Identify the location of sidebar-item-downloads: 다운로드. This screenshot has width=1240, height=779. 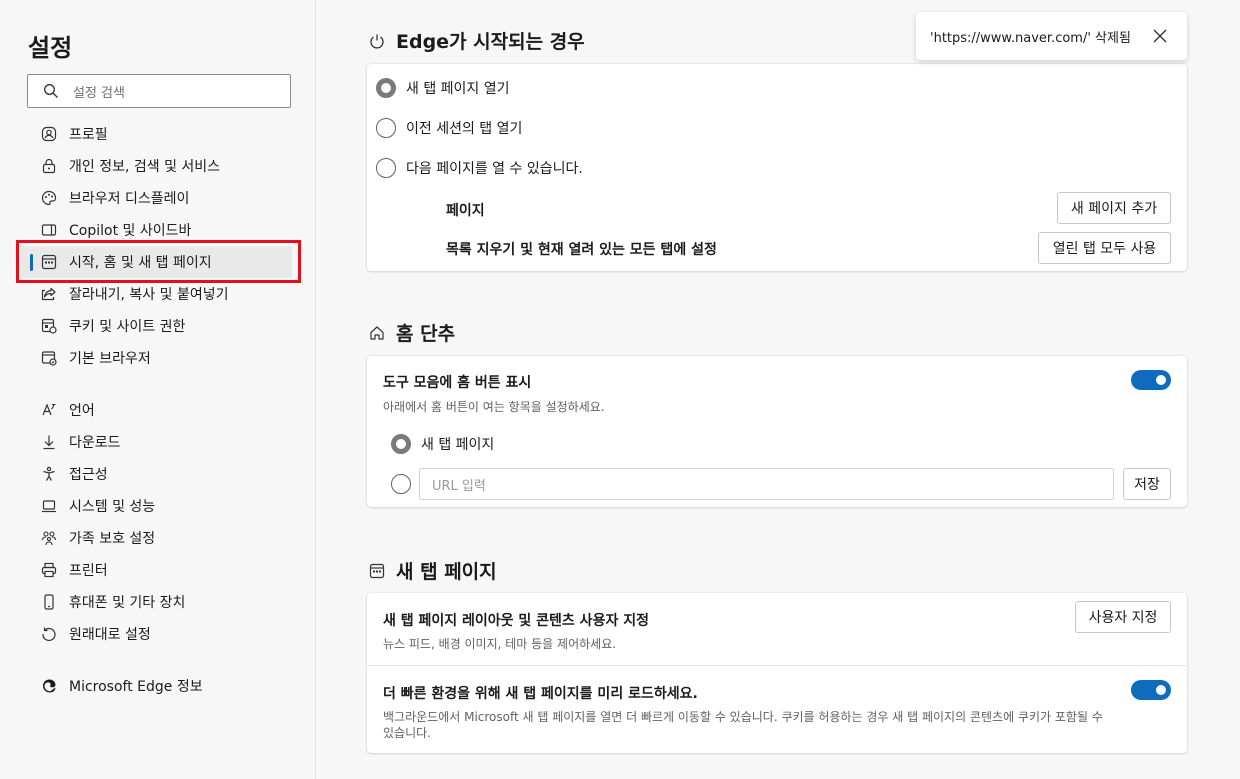
(156, 442).